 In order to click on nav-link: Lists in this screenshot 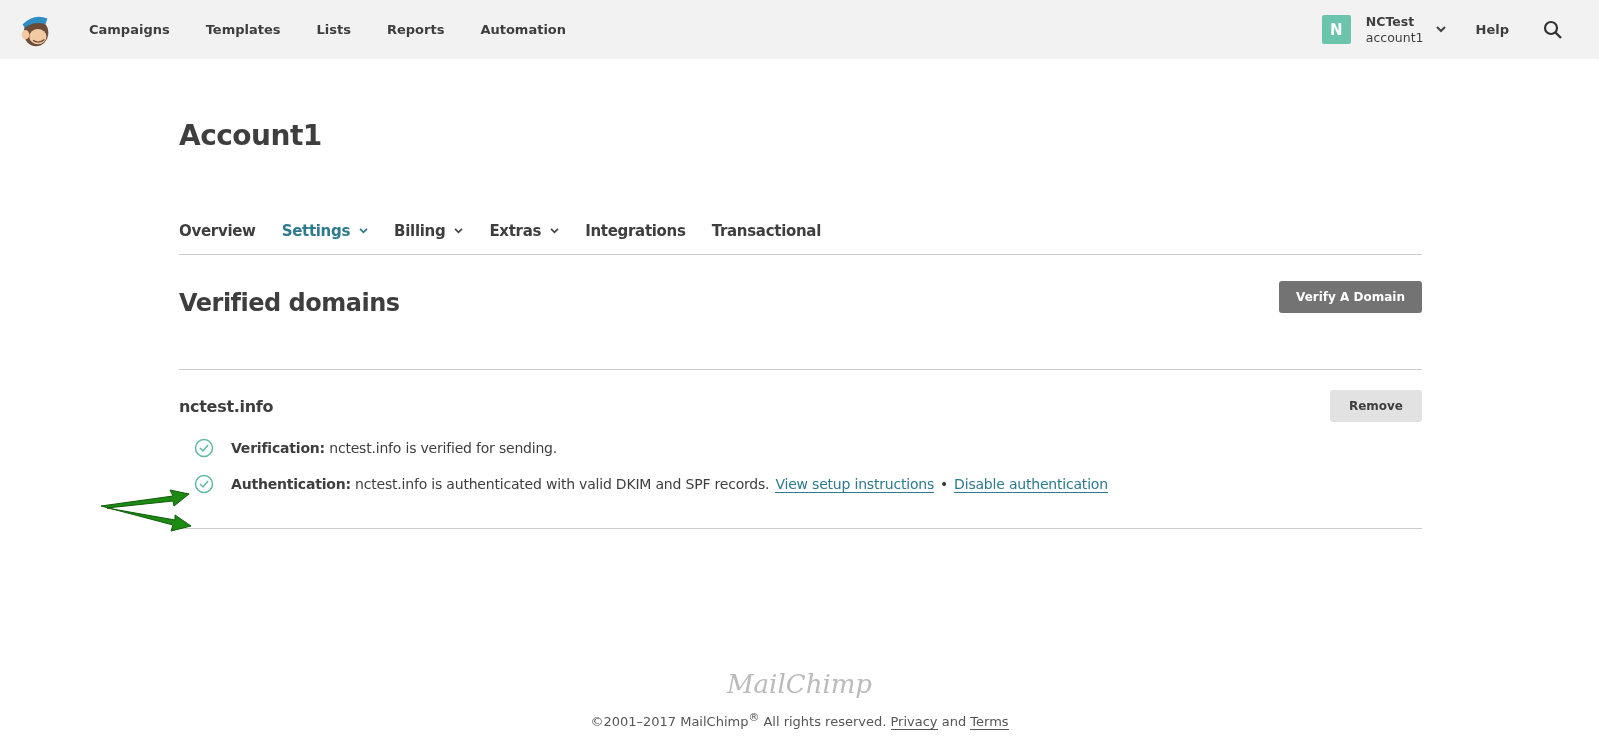, I will do `click(333, 29)`.